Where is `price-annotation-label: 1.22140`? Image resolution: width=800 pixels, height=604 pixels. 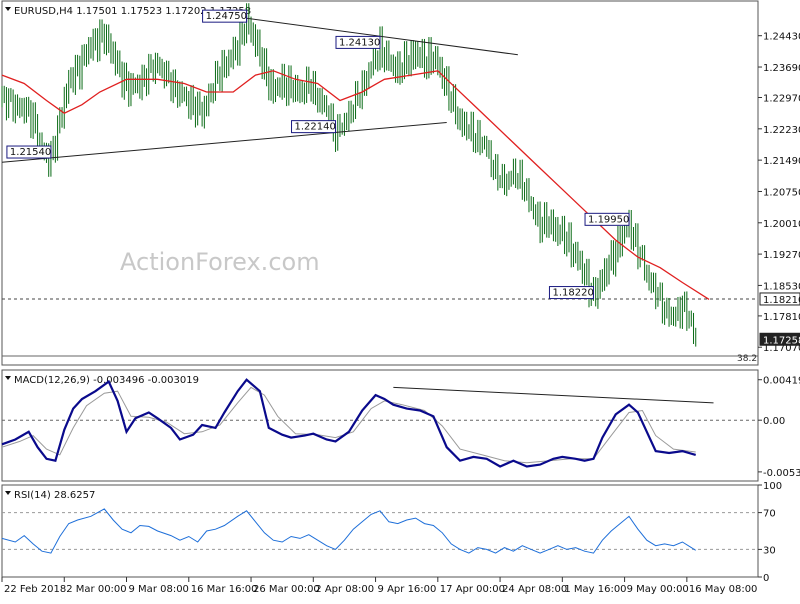 price-annotation-label: 1.22140 is located at coordinates (315, 127).